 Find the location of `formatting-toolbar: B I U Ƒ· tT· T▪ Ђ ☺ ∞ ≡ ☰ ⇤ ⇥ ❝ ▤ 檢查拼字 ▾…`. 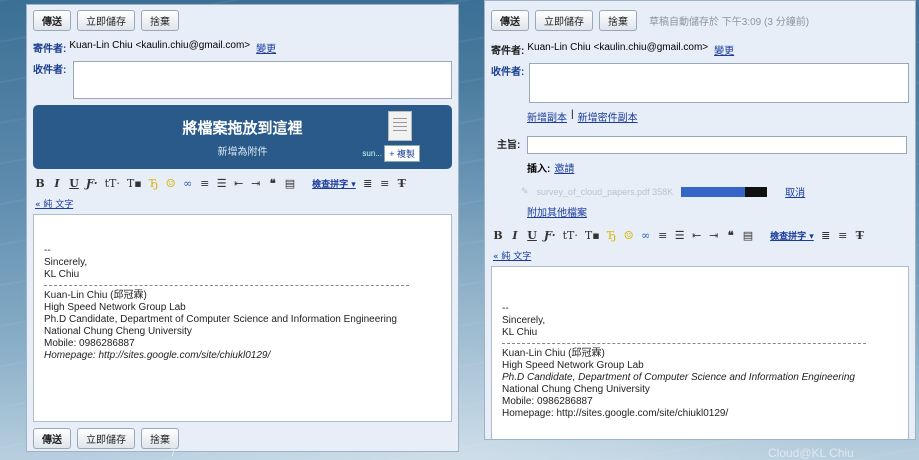

formatting-toolbar: B I U Ƒ· tT· T▪ Ђ ☺ ∞ ≡ ☰ ⇤ ⇥ ❝ ▤ 檢查拼字 ▾… is located at coordinates (242, 193).